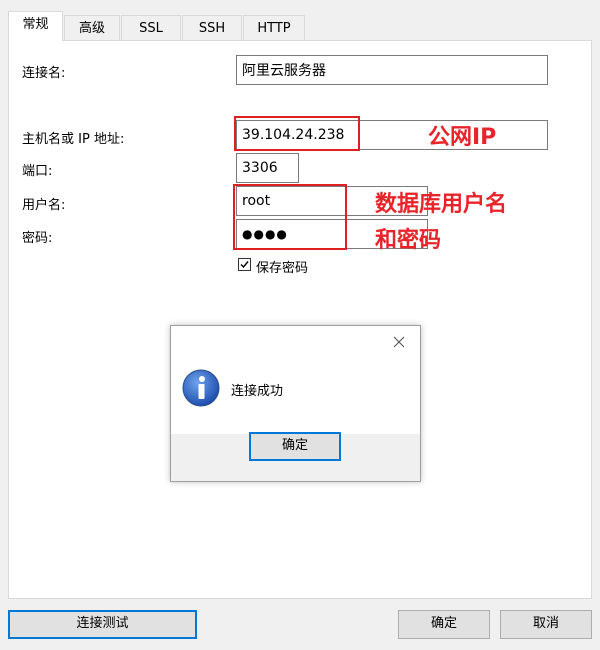 The width and height of the screenshot is (600, 650). I want to click on public-ip-annotation: 公网IP, so click(462, 137).